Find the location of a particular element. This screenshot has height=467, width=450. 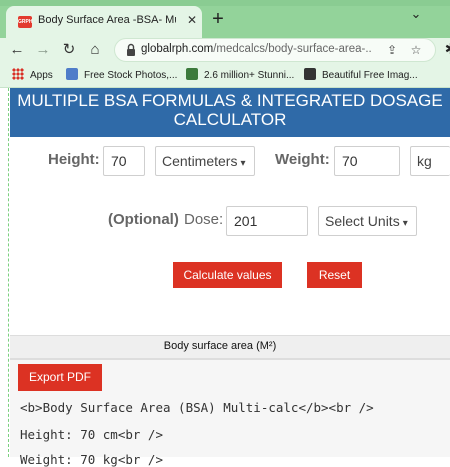

back-arrow-icon: ← is located at coordinates (17, 50).